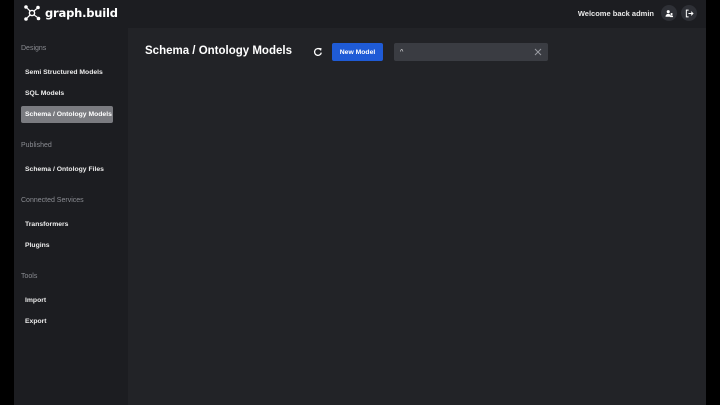  I want to click on sidebar-item-transformers: Transformers, so click(67, 224).